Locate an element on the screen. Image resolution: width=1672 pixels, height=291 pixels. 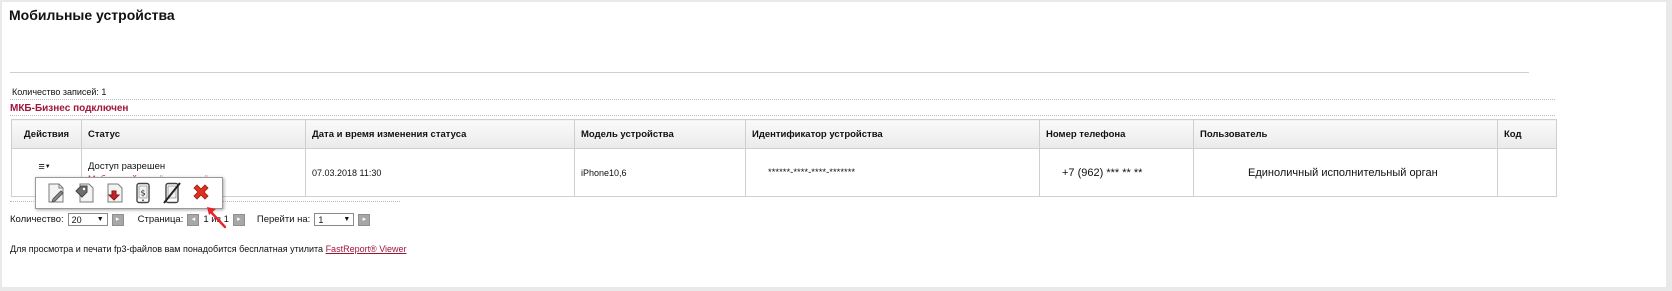
device-model-cell: iPhone10,6 is located at coordinates (660, 172).